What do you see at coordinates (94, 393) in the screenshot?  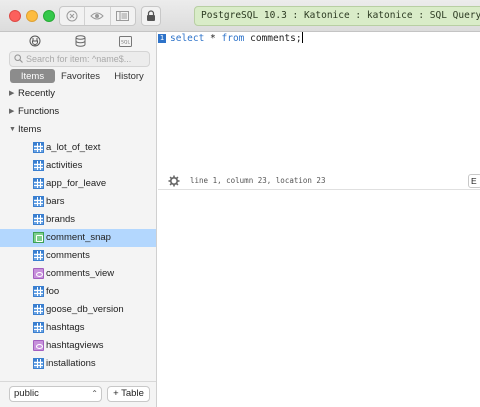 I see `stepper-icon: ⌃` at bounding box center [94, 393].